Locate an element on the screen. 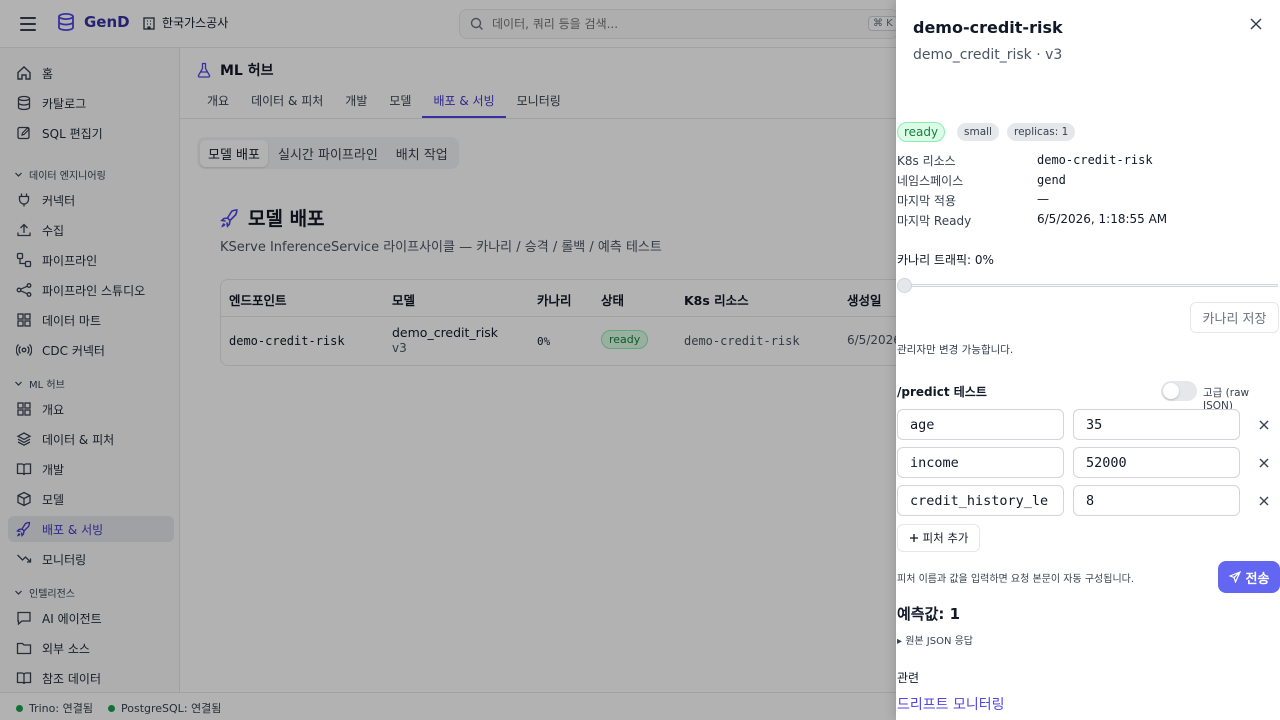  predict-test-label: /predict 테스트 is located at coordinates (942, 392).